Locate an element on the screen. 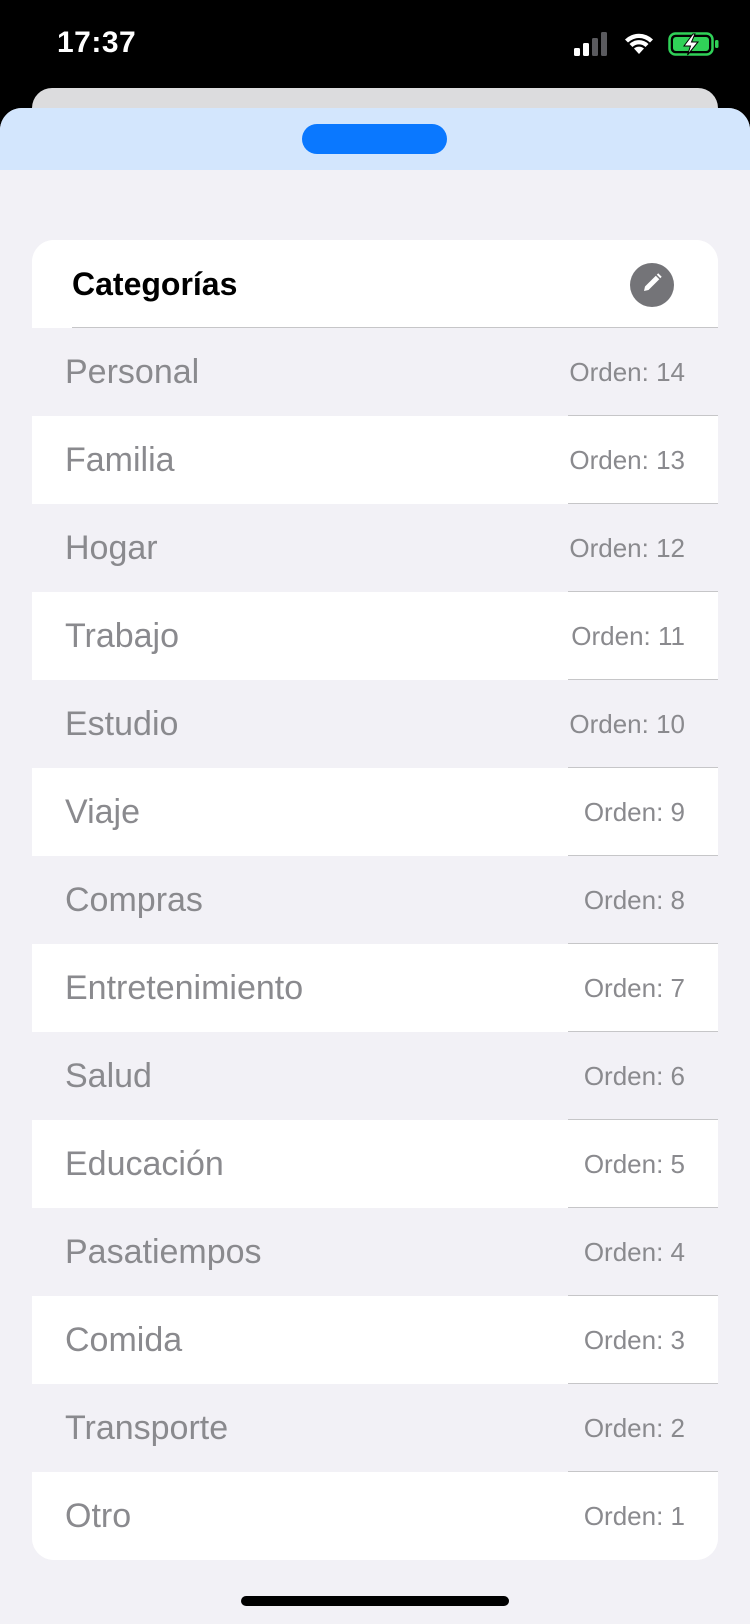  category-order: Orden: 1 is located at coordinates (634, 1516).